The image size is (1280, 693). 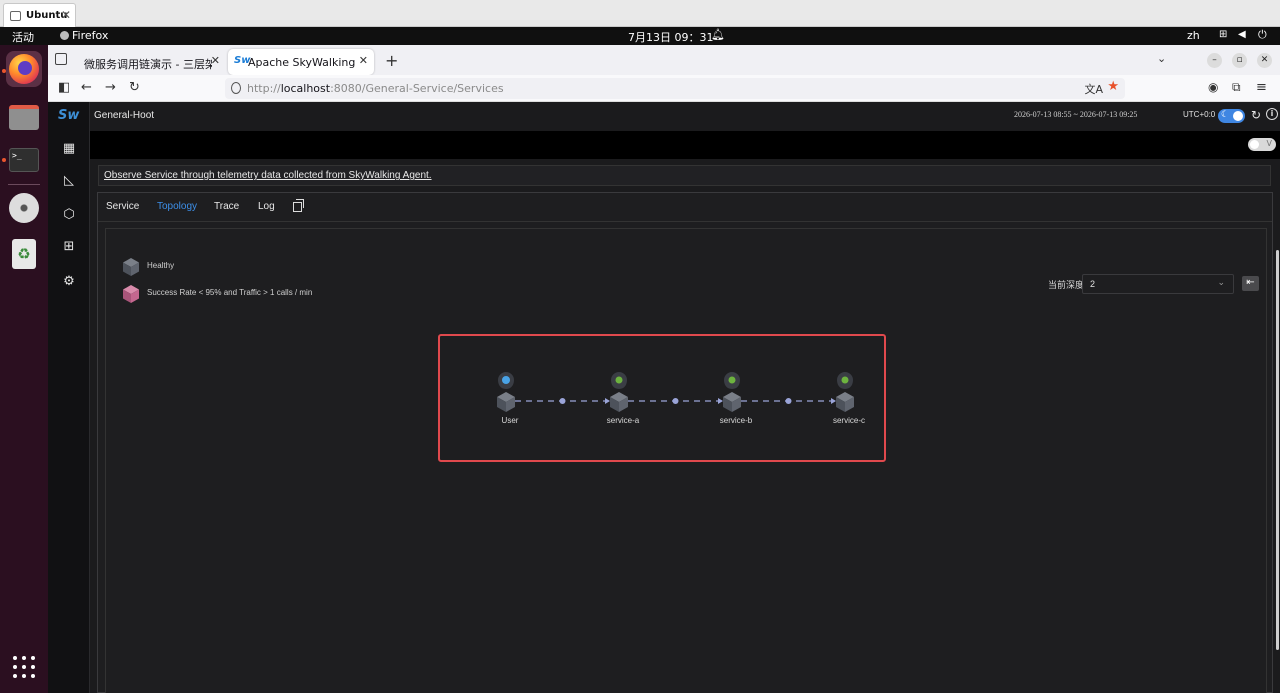 I want to click on dock-separator, so click(x=24, y=184).